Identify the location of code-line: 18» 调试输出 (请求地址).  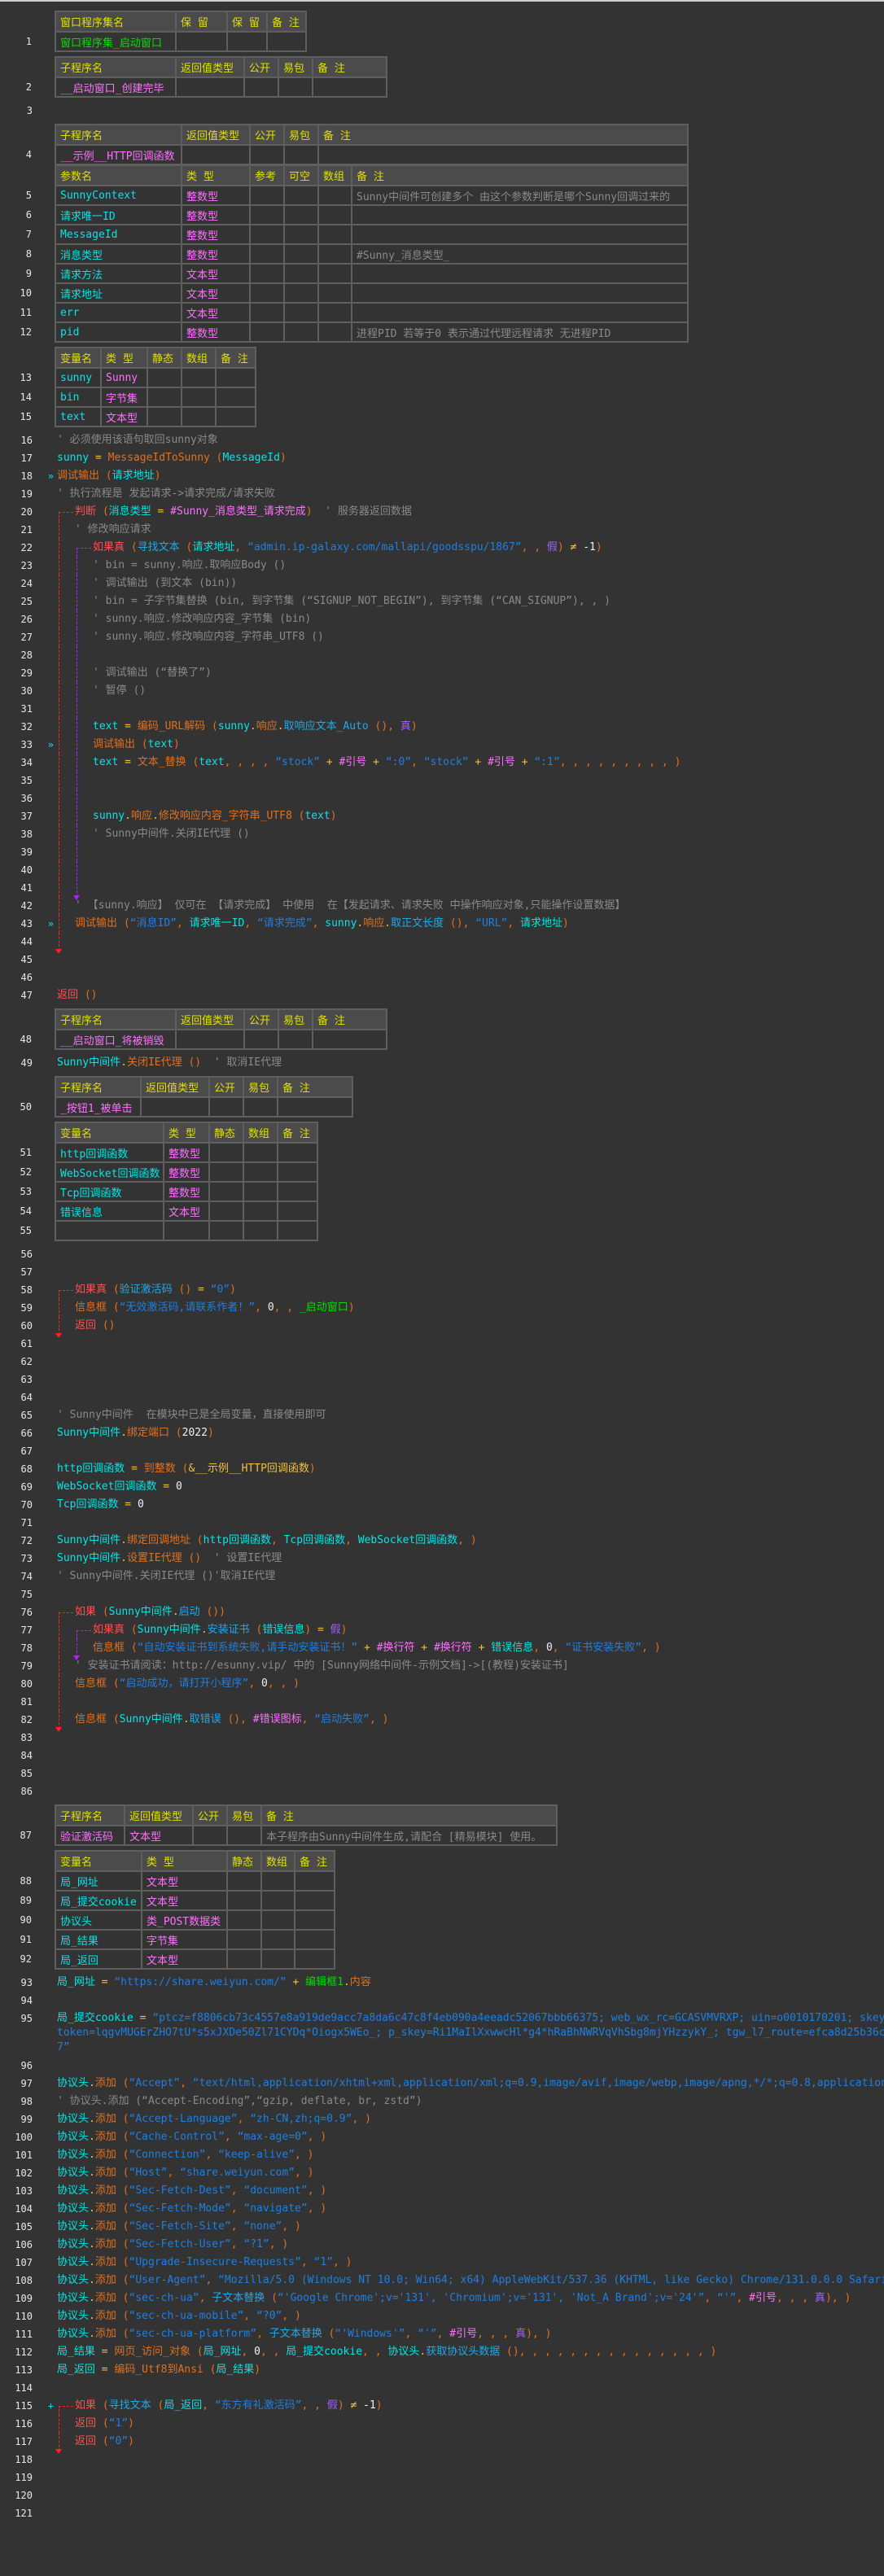
(442, 476).